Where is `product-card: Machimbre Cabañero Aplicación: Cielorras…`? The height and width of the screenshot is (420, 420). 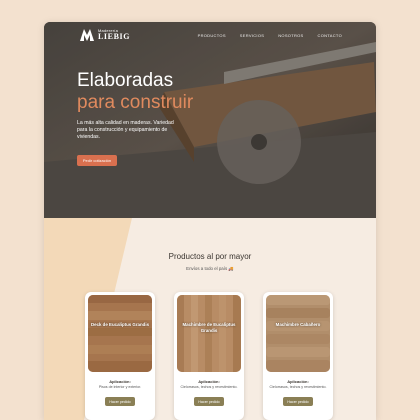
product-card: Machimbre Cabañero Aplicación: Cielorras… is located at coordinates (298, 356).